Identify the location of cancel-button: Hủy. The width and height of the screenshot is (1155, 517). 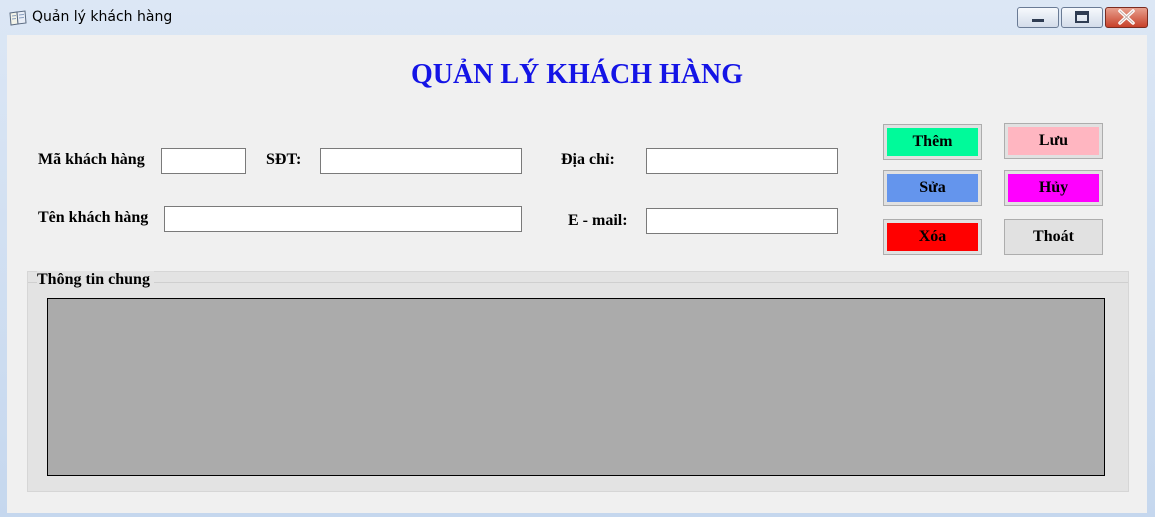
(1053, 188).